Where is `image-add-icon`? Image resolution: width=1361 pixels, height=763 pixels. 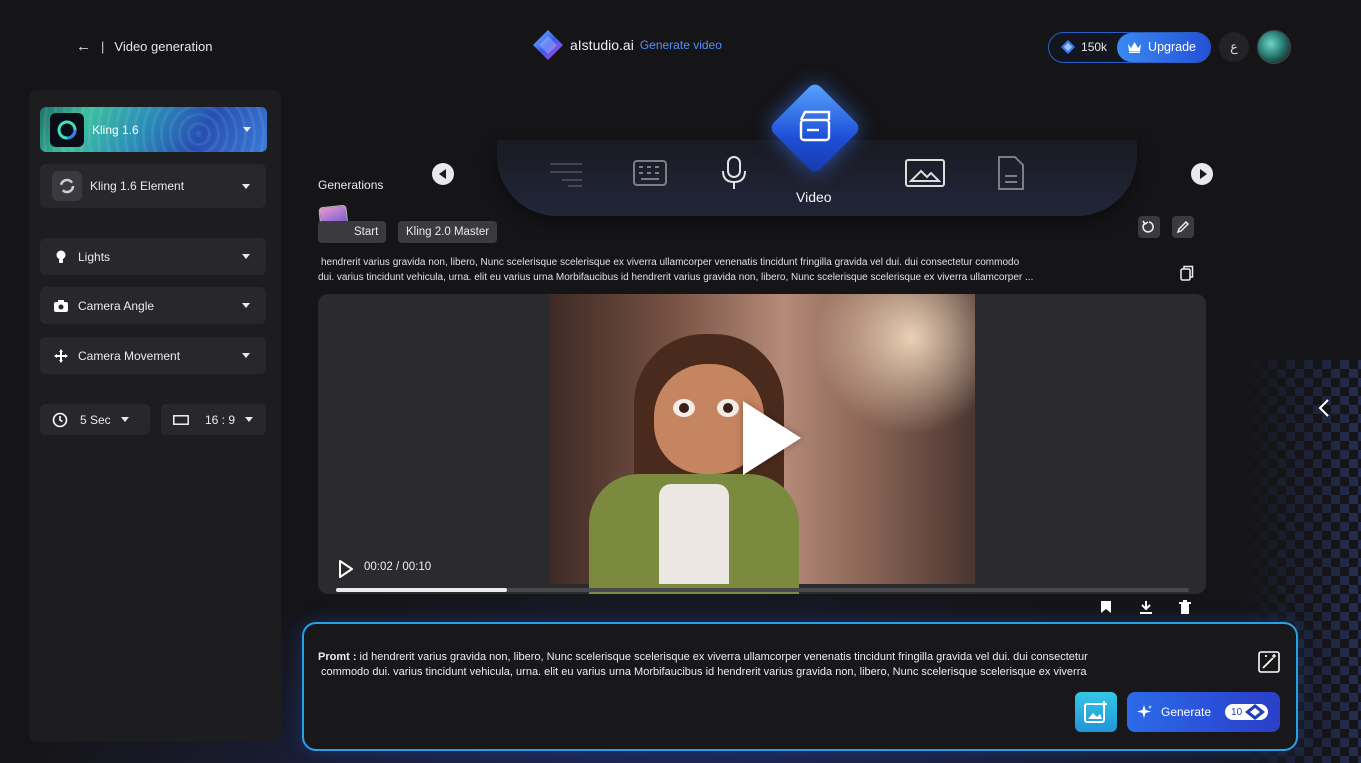 image-add-icon is located at coordinates (1095, 712).